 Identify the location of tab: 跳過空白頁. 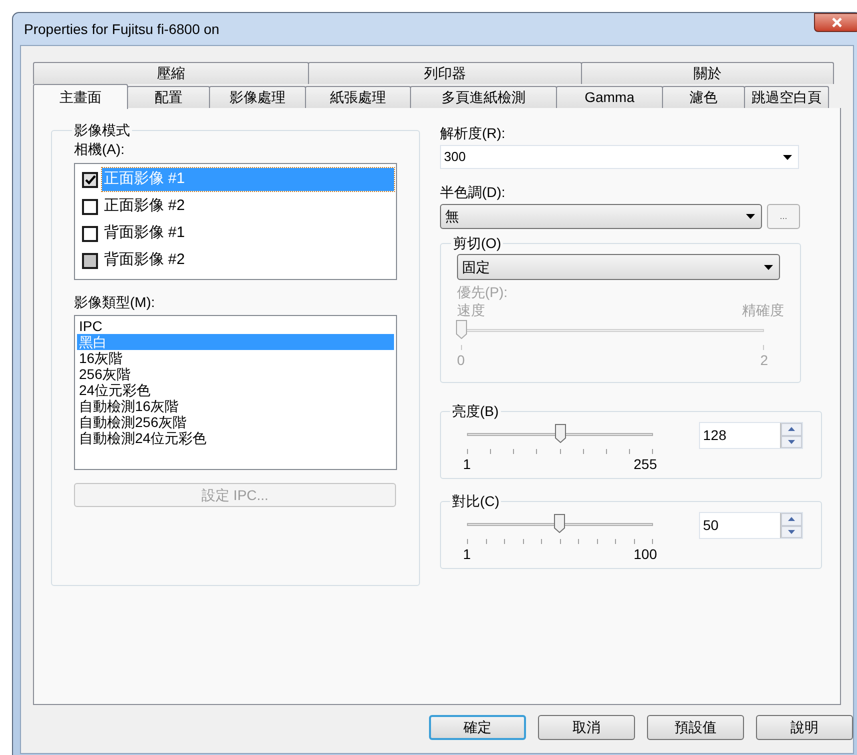
(786, 97).